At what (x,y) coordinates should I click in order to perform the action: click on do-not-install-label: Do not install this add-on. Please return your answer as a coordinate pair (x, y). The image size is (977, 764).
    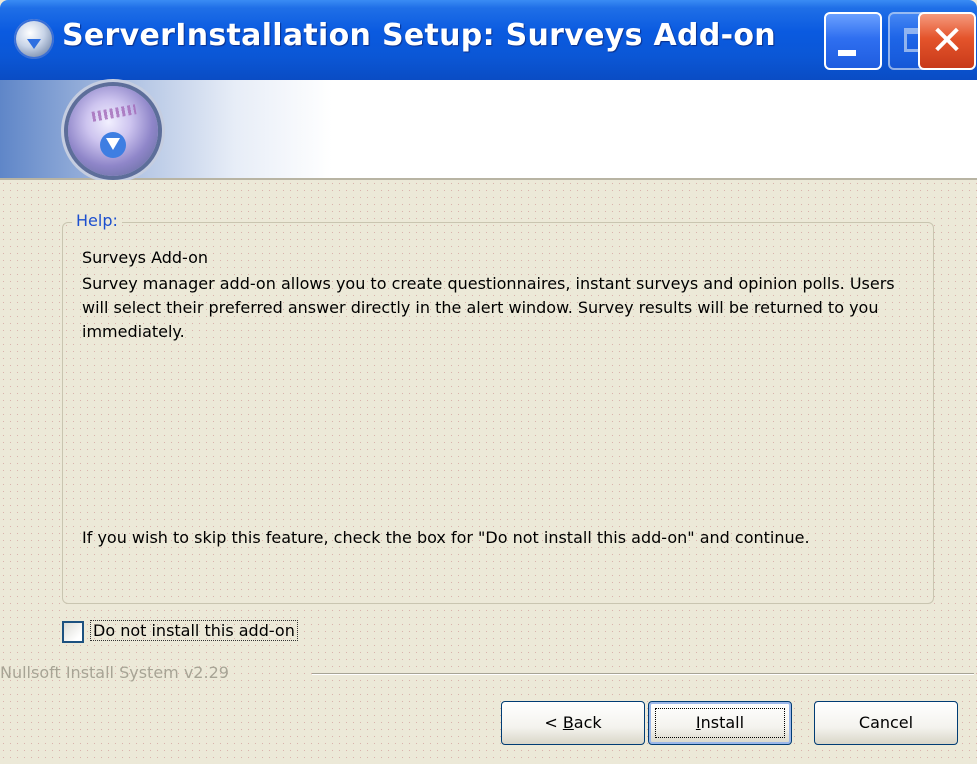
    Looking at the image, I should click on (194, 630).